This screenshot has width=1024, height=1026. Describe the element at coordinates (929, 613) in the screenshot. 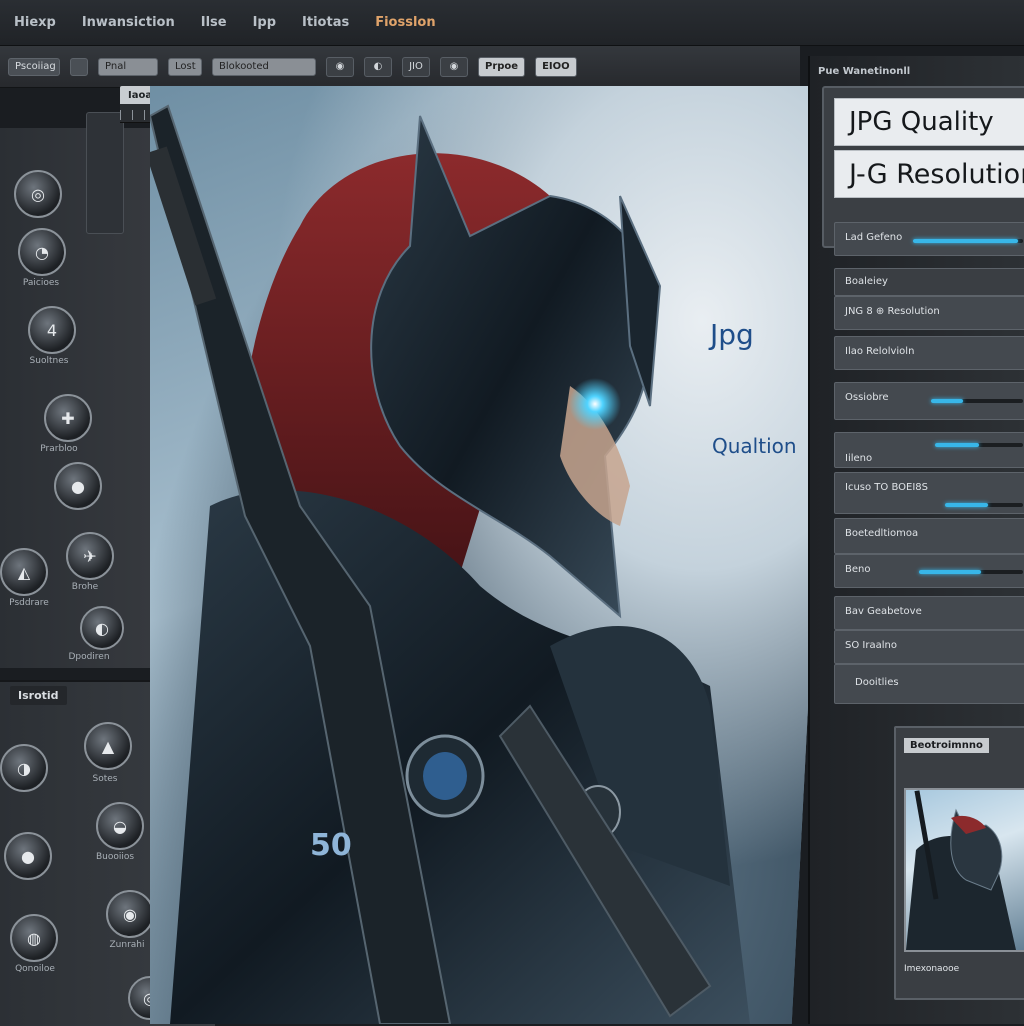

I see `property-row: Bav Geabetove` at that location.